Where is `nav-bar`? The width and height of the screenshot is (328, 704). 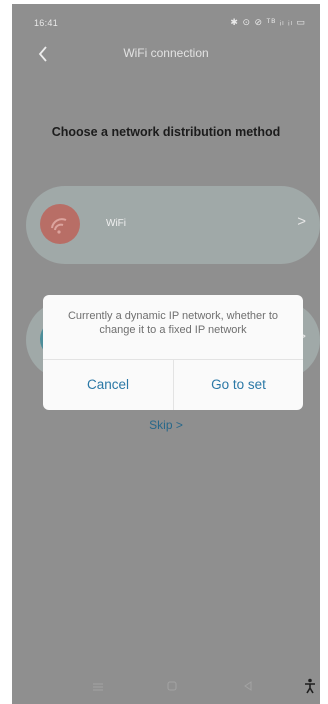 nav-bar is located at coordinates (166, 687).